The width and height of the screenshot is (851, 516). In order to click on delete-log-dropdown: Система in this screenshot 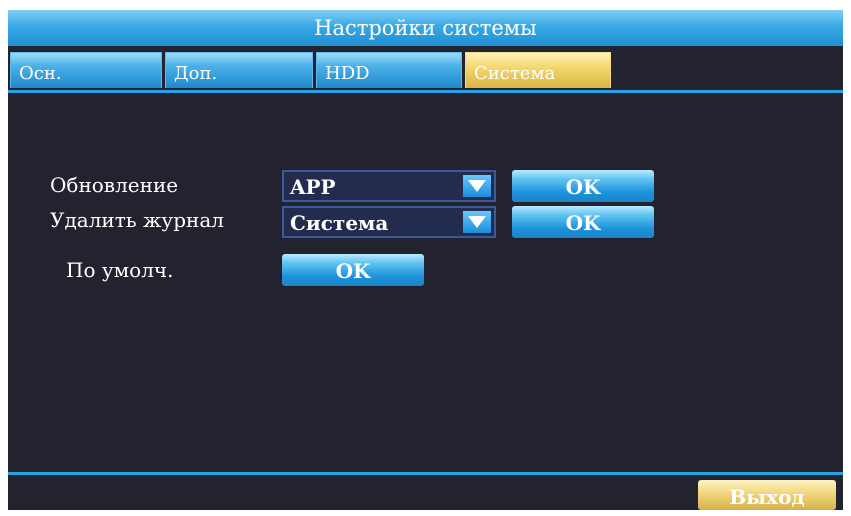, I will do `click(389, 222)`.